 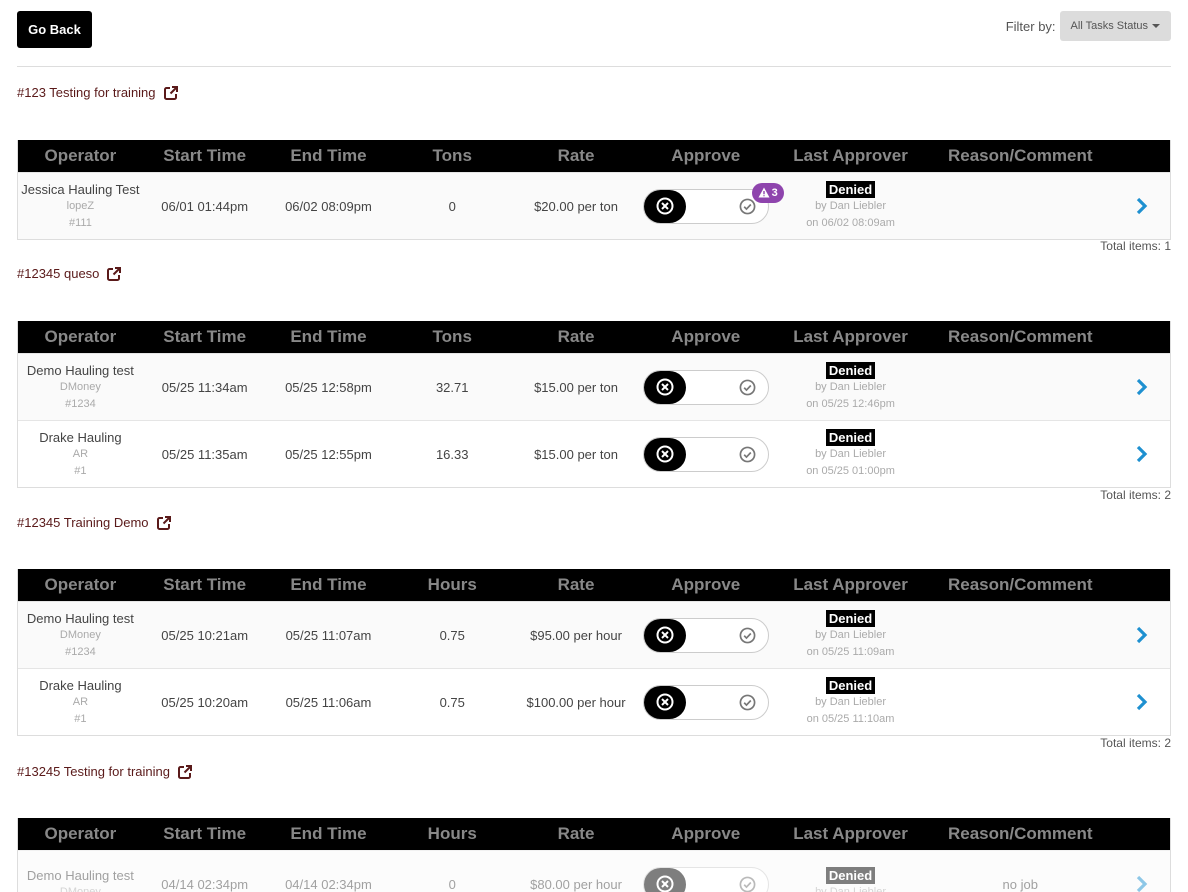 What do you see at coordinates (851, 387) in the screenshot?
I see `last-approver-cell: Denied by Dan Liebler on 05/25 12:46pm` at bounding box center [851, 387].